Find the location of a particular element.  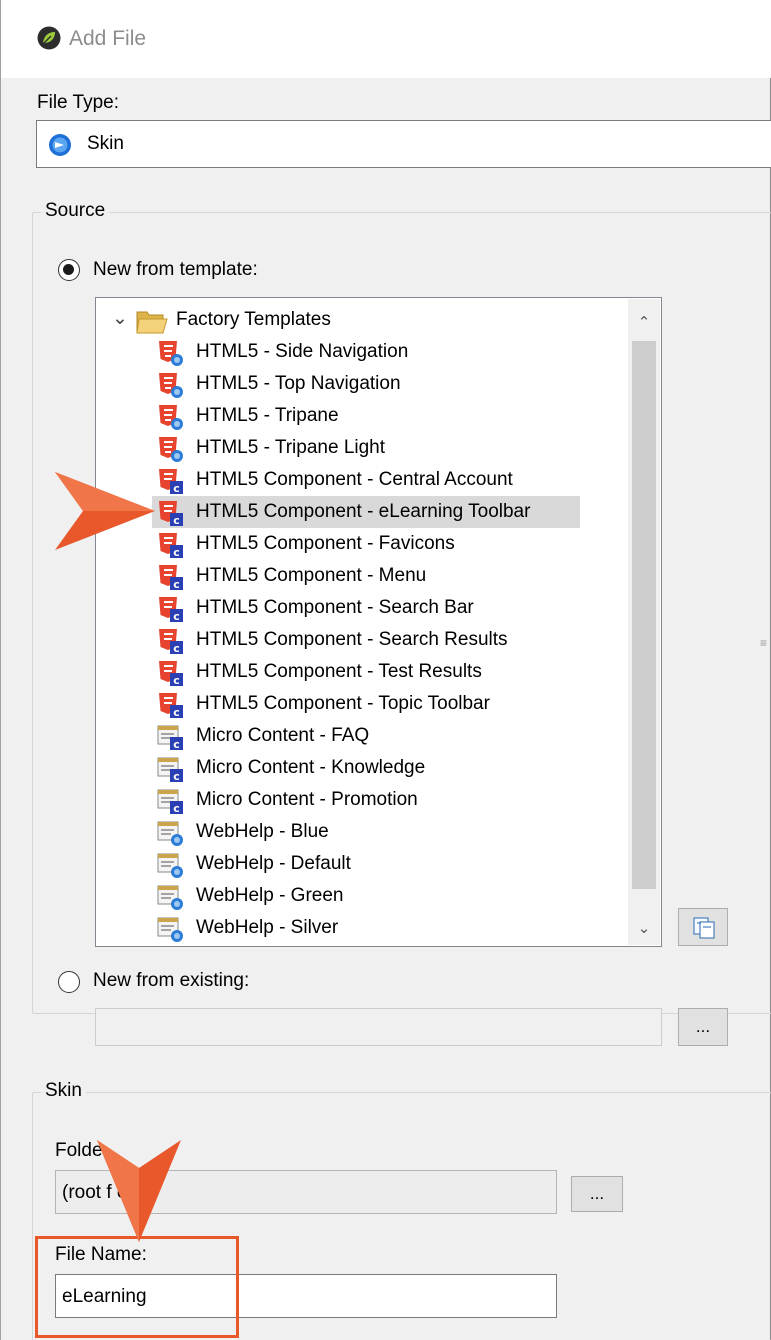

source-legend: Source is located at coordinates (75, 211).